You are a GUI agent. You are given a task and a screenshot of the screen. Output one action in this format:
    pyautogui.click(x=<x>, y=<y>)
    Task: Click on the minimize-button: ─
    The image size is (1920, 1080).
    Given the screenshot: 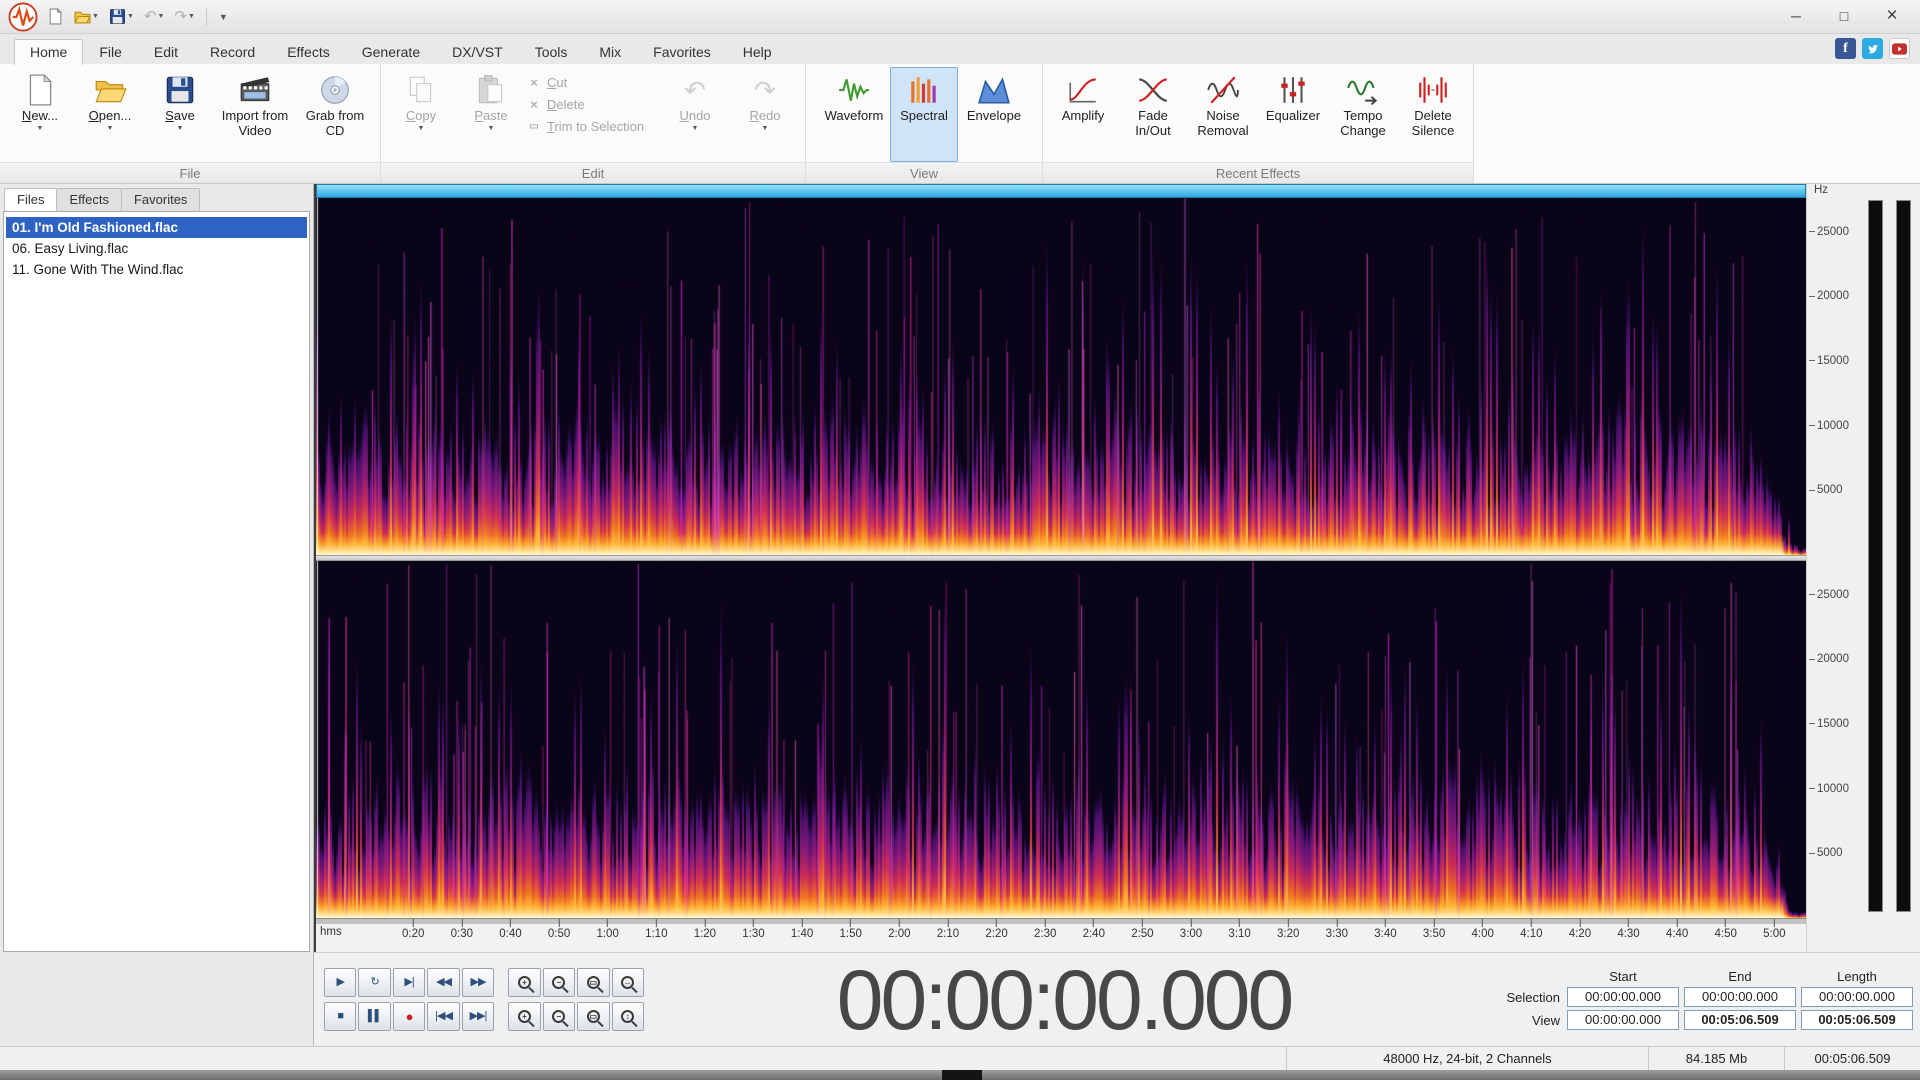 What is the action you would take?
    pyautogui.click(x=1796, y=15)
    